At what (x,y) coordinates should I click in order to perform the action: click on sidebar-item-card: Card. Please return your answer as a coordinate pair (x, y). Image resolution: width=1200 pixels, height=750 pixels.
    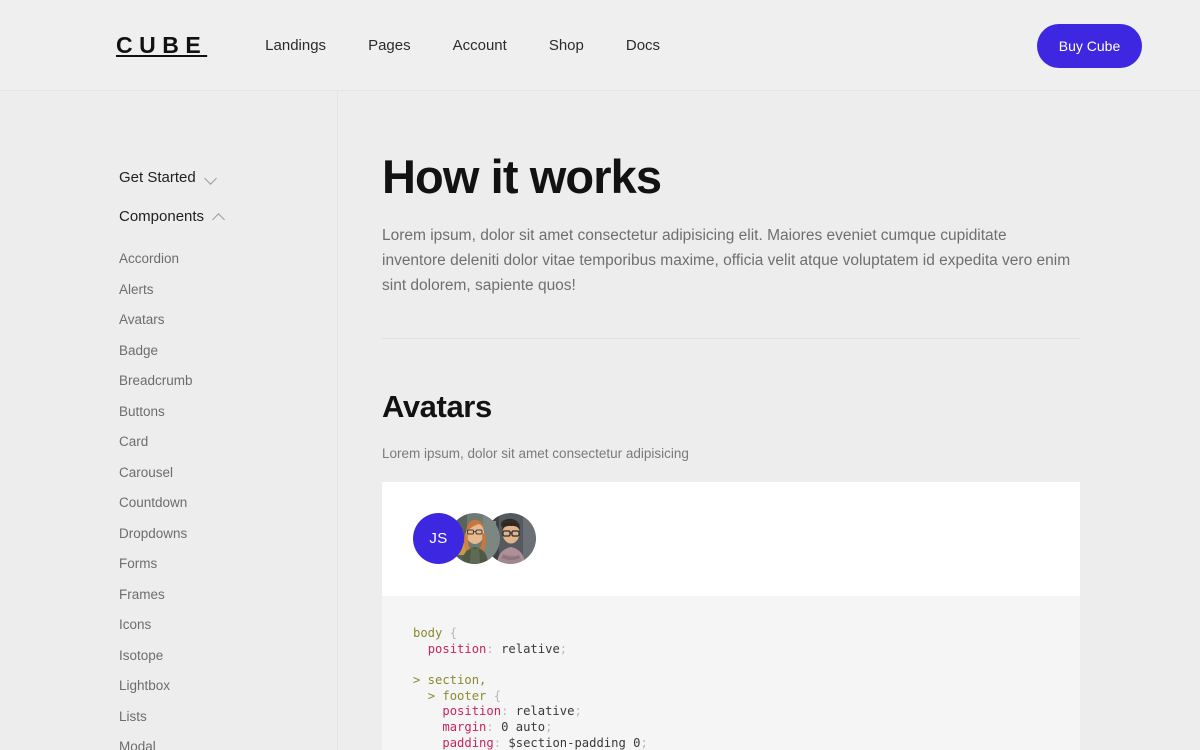
    Looking at the image, I should click on (133, 442).